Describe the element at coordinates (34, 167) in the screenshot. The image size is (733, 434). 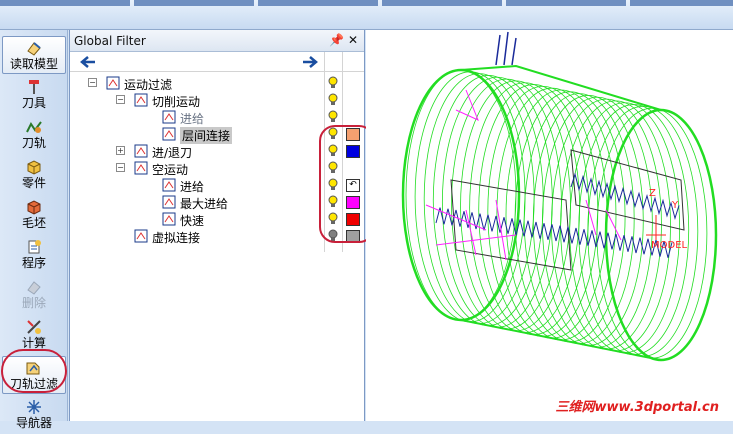
I see `part-icon` at that location.